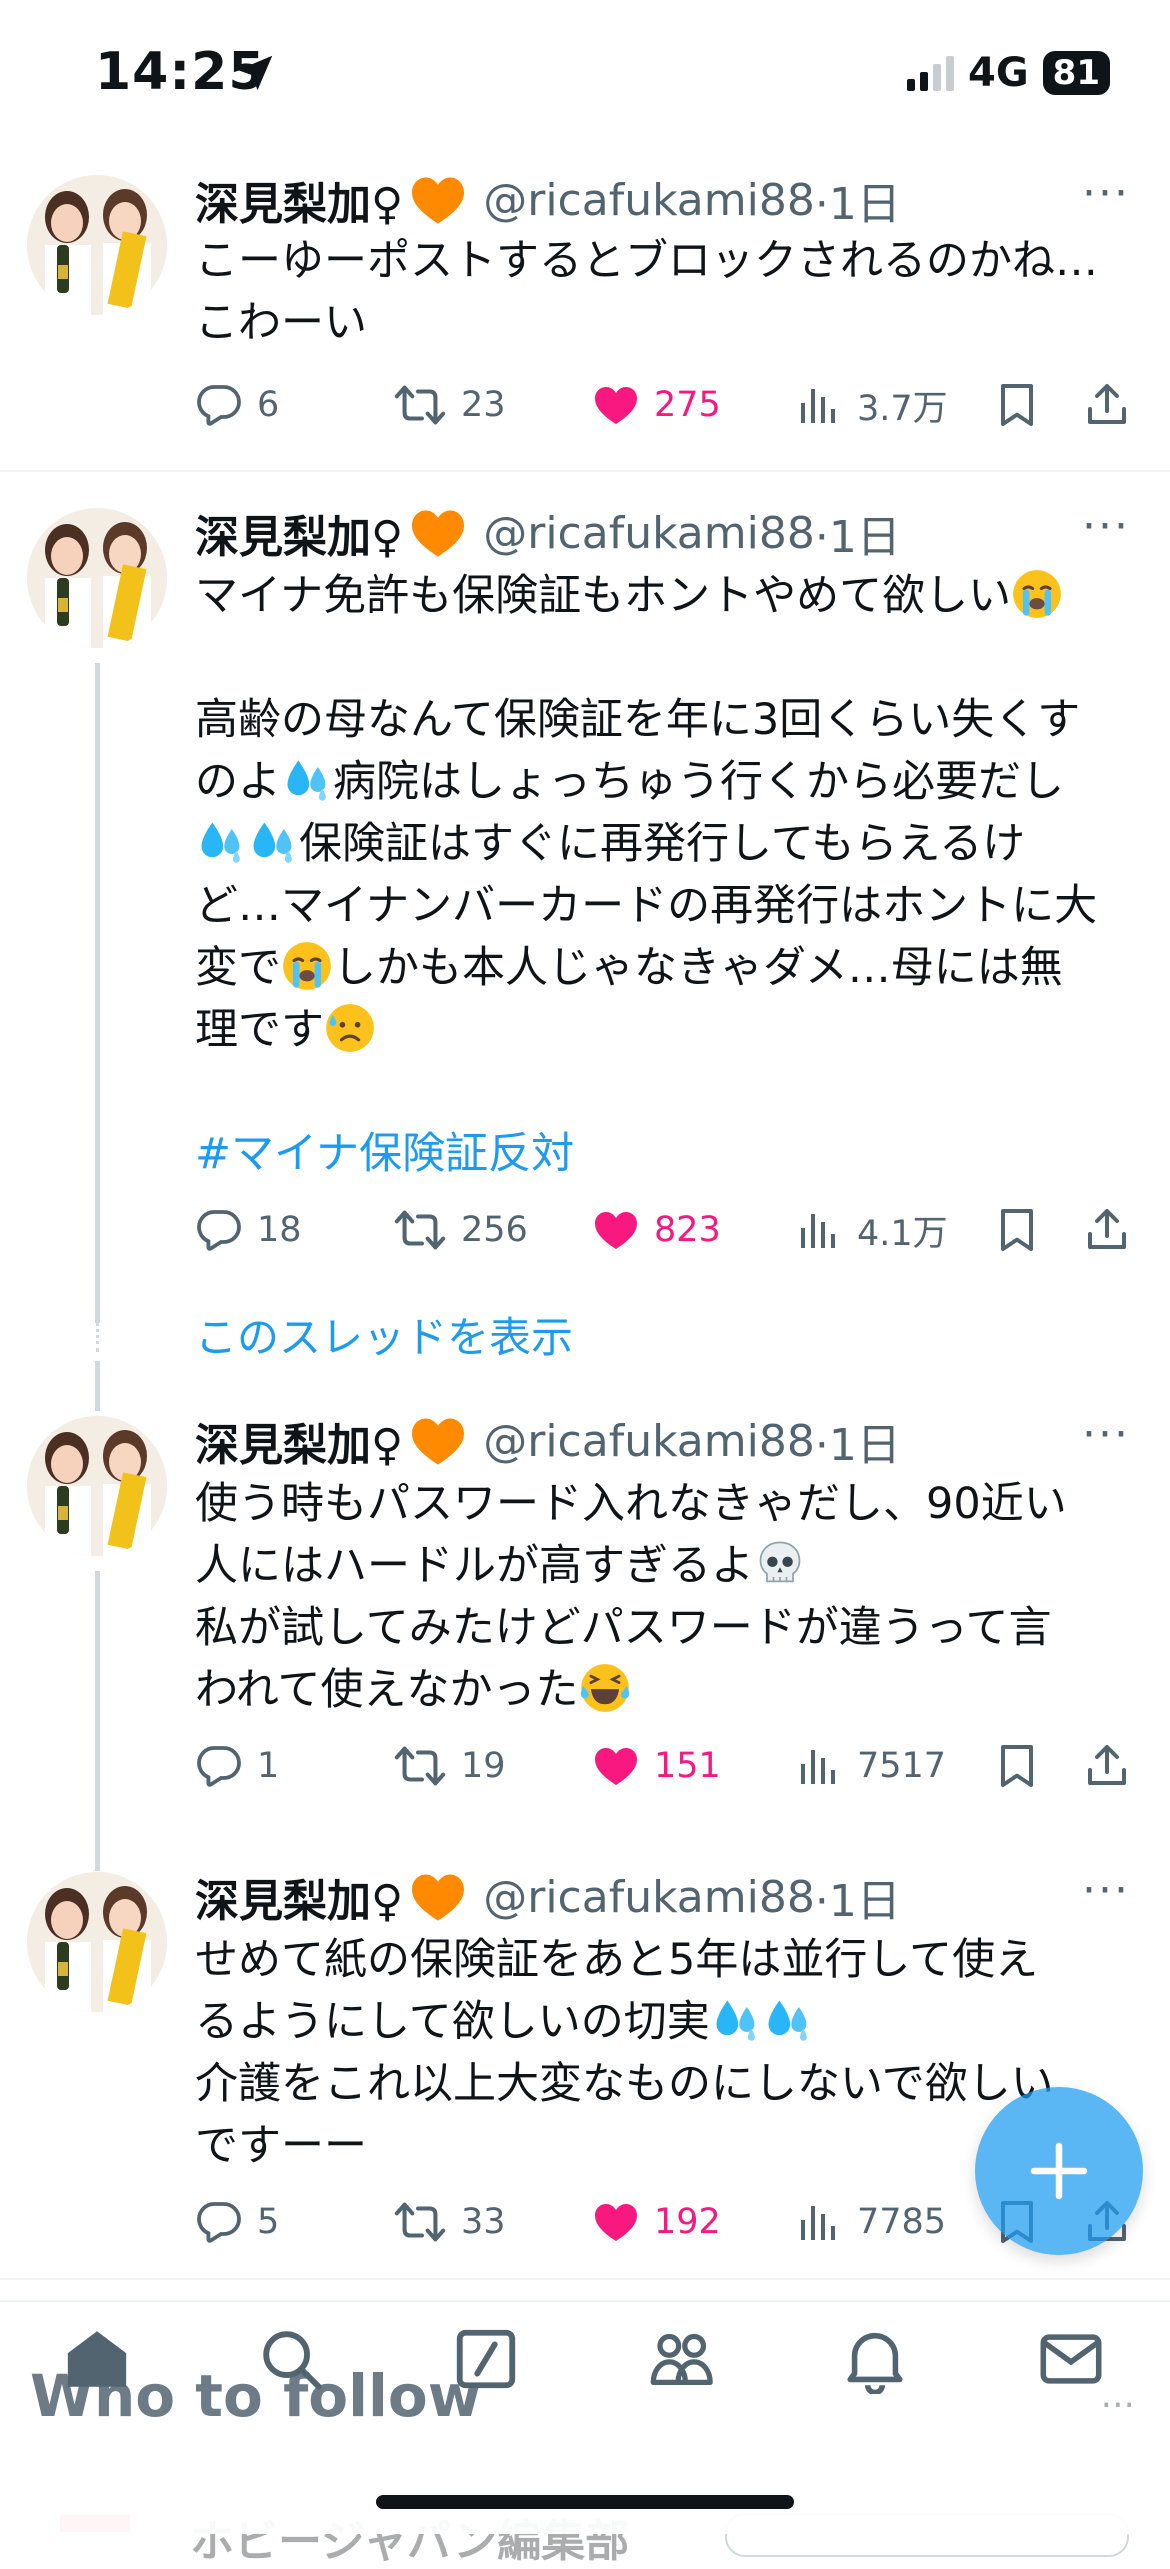  What do you see at coordinates (788, 2020) in the screenshot?
I see `sweat-droplets-emoji` at bounding box center [788, 2020].